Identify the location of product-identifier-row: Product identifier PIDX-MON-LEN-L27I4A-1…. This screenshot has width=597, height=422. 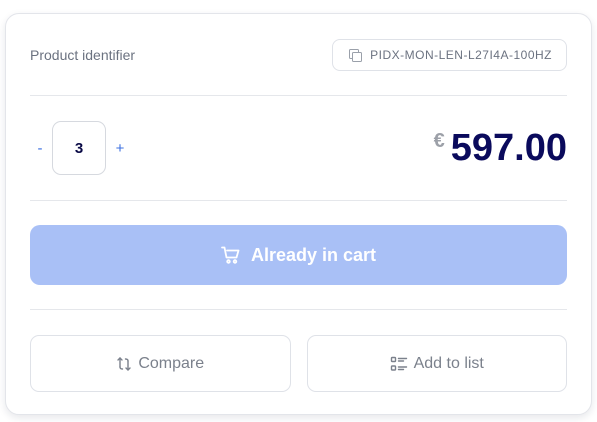
(298, 55).